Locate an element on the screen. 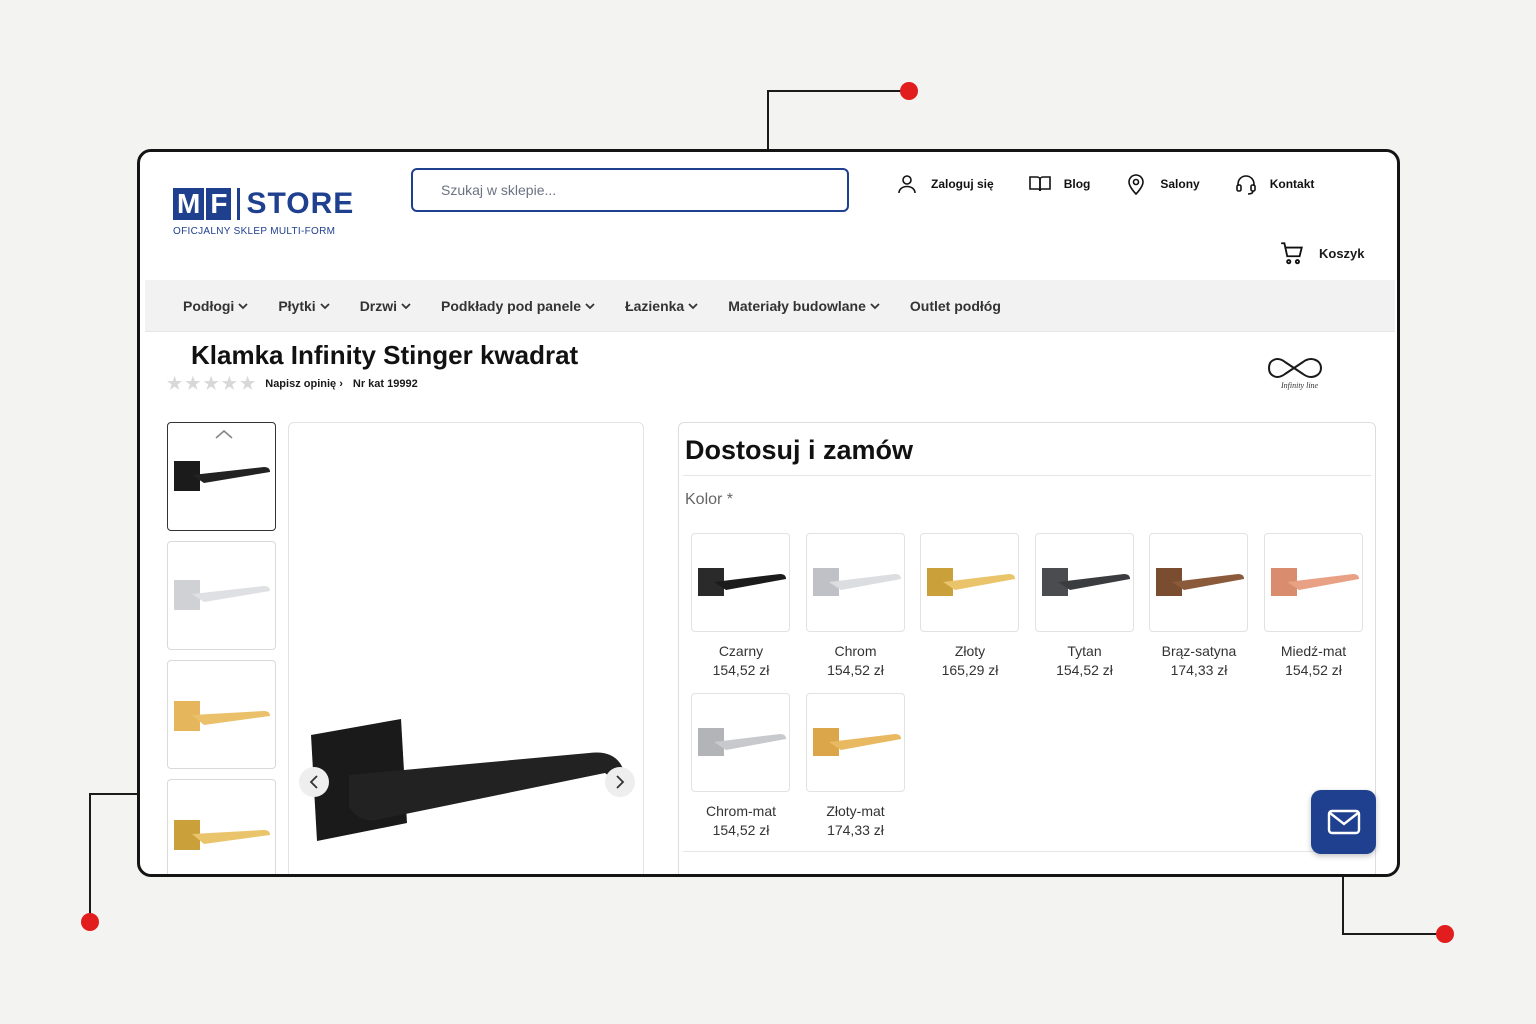  color-option-name: Chrom is located at coordinates (855, 651).